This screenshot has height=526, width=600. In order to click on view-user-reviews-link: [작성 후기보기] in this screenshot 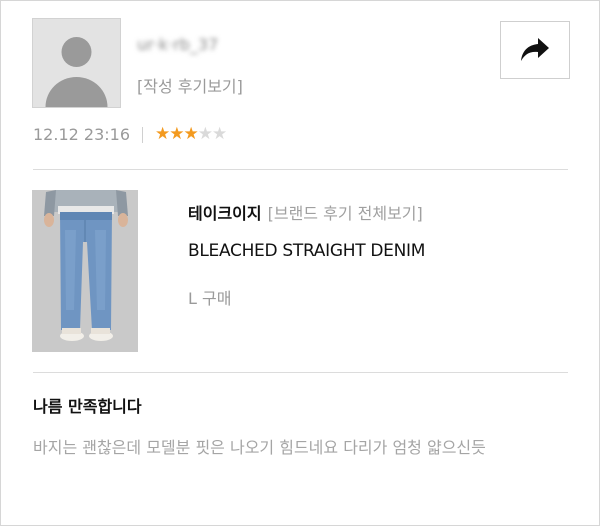, I will do `click(190, 85)`.